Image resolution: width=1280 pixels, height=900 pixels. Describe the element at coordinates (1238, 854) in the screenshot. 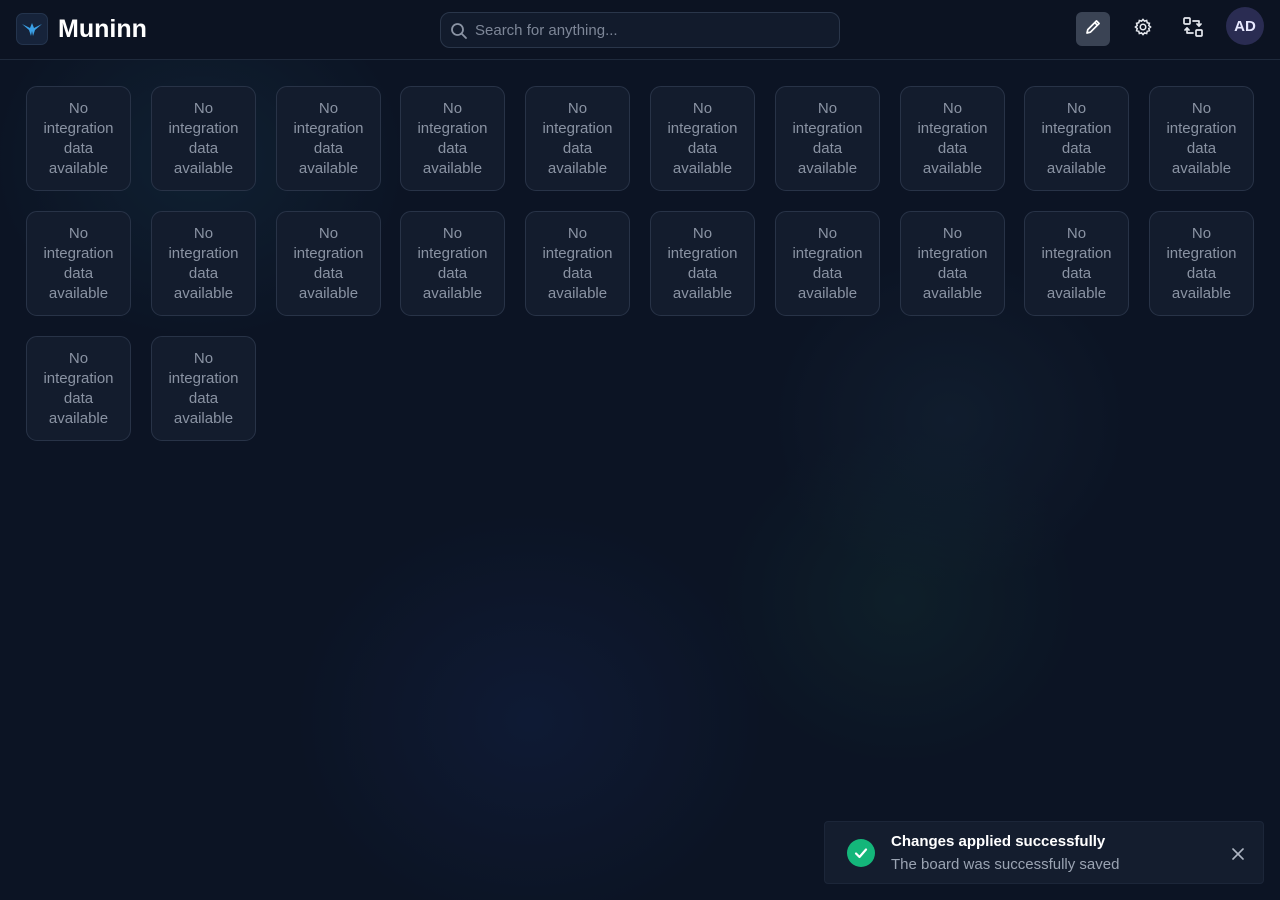

I see `close-icon` at that location.